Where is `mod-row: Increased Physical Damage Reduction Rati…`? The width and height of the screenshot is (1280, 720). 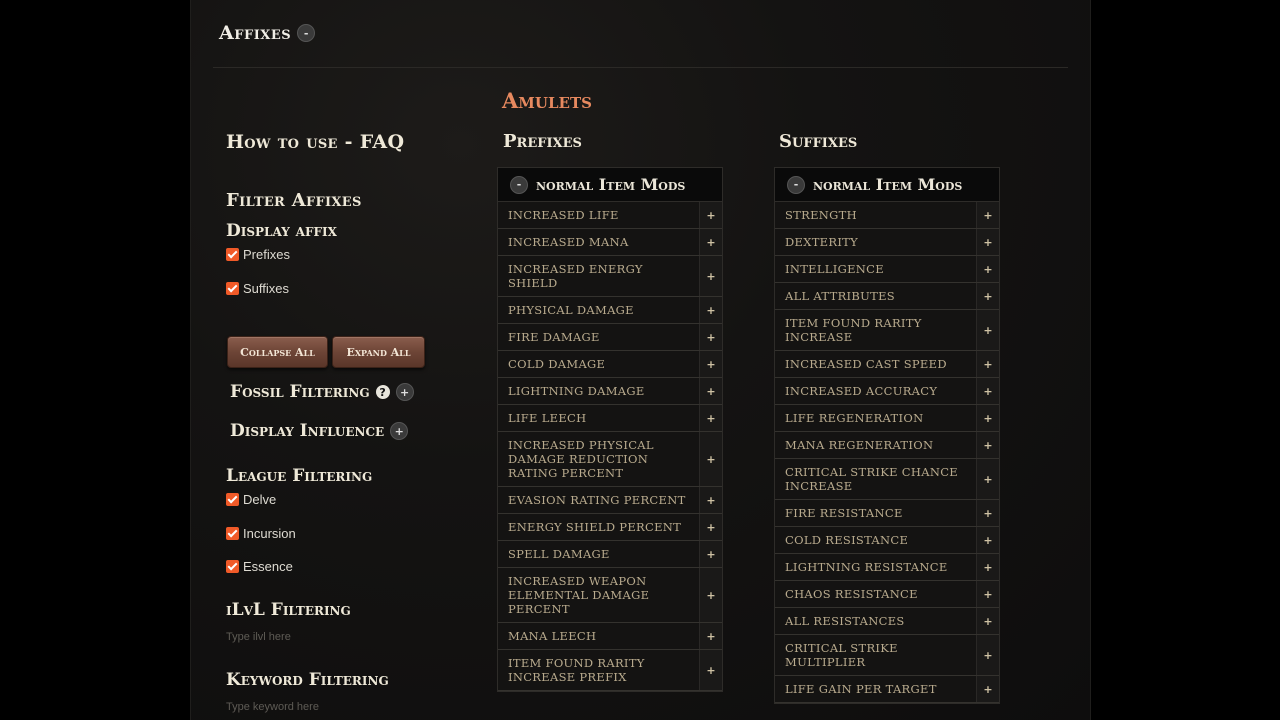 mod-row: Increased Physical Damage Reduction Rati… is located at coordinates (610, 459).